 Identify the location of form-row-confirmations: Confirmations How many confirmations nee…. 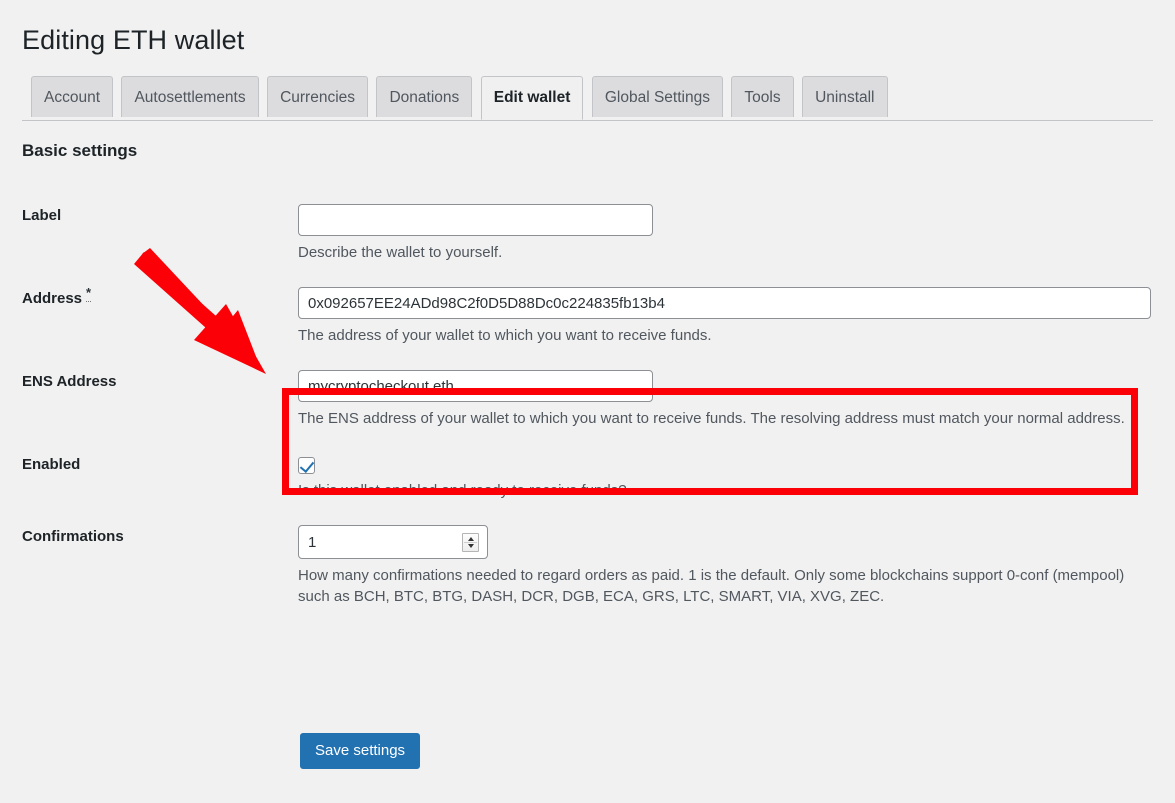
(587, 566).